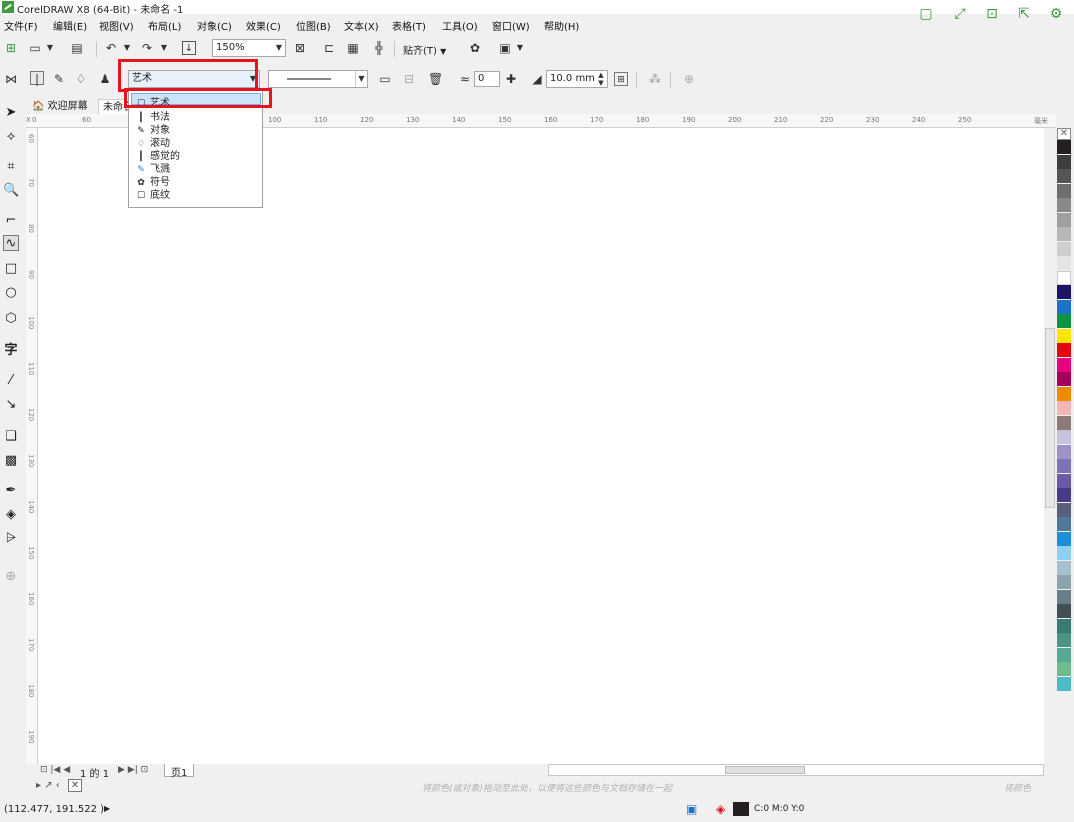 This screenshot has height=822, width=1074. I want to click on menu-effects: 效果(C), so click(263, 25).